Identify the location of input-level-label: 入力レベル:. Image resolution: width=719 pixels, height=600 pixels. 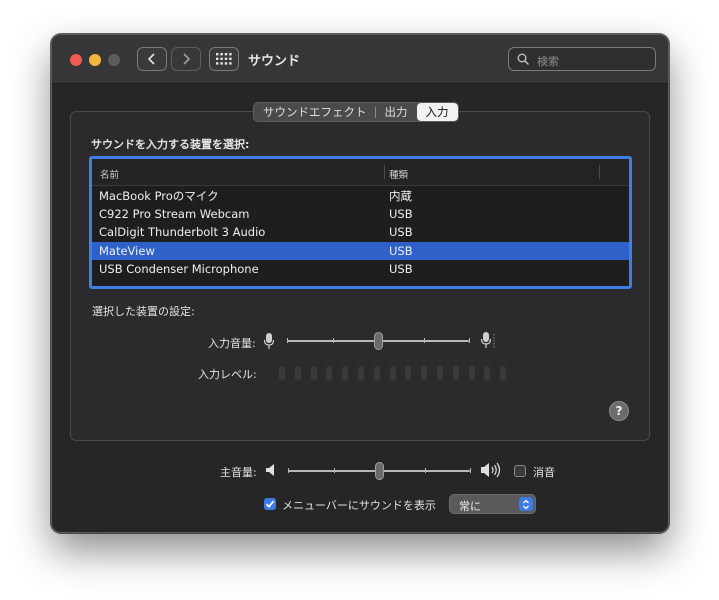
(227, 374).